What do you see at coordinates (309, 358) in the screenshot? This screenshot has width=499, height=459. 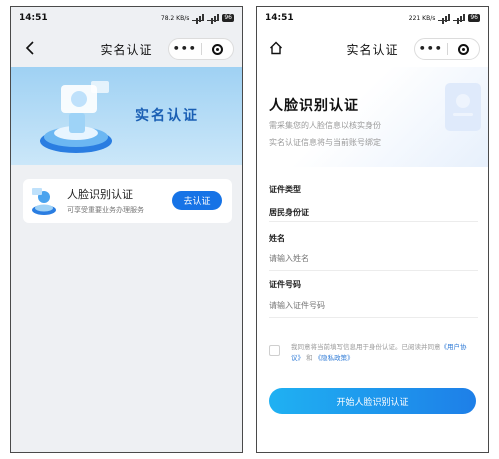 I see `agreement-and: 和` at bounding box center [309, 358].